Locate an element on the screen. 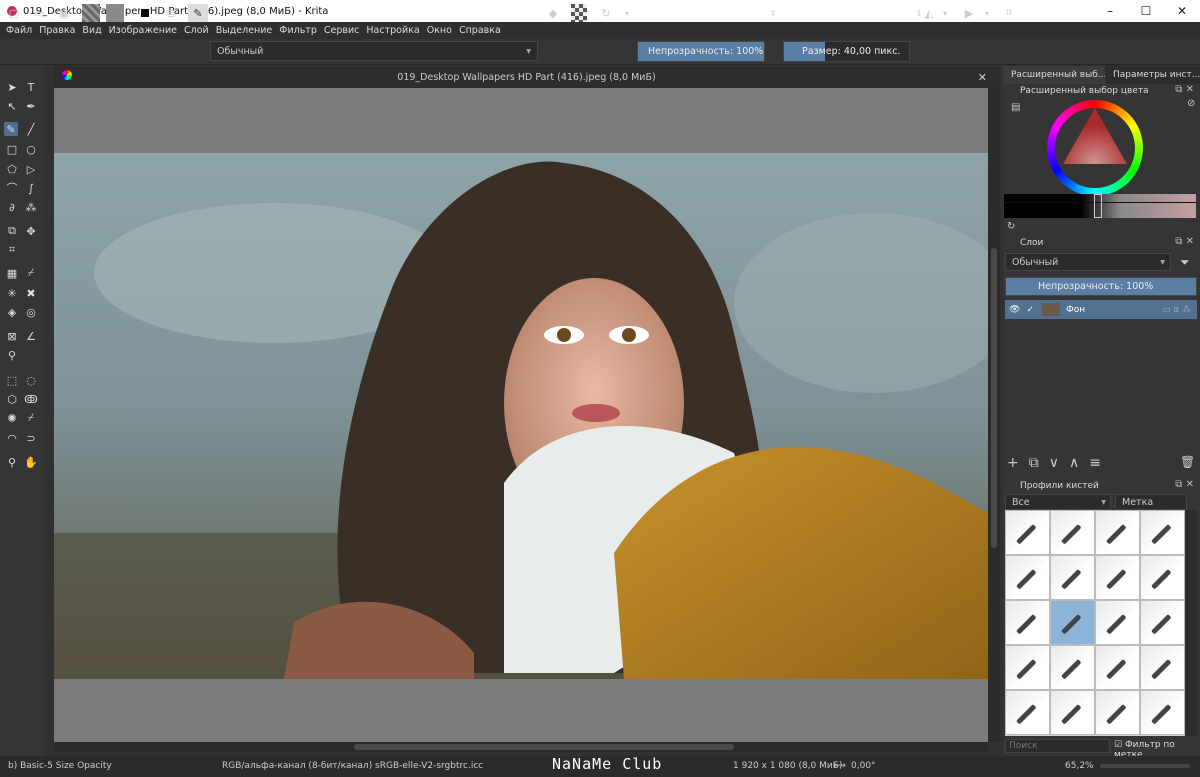  rotate-icon: ⟷ is located at coordinates (839, 766).